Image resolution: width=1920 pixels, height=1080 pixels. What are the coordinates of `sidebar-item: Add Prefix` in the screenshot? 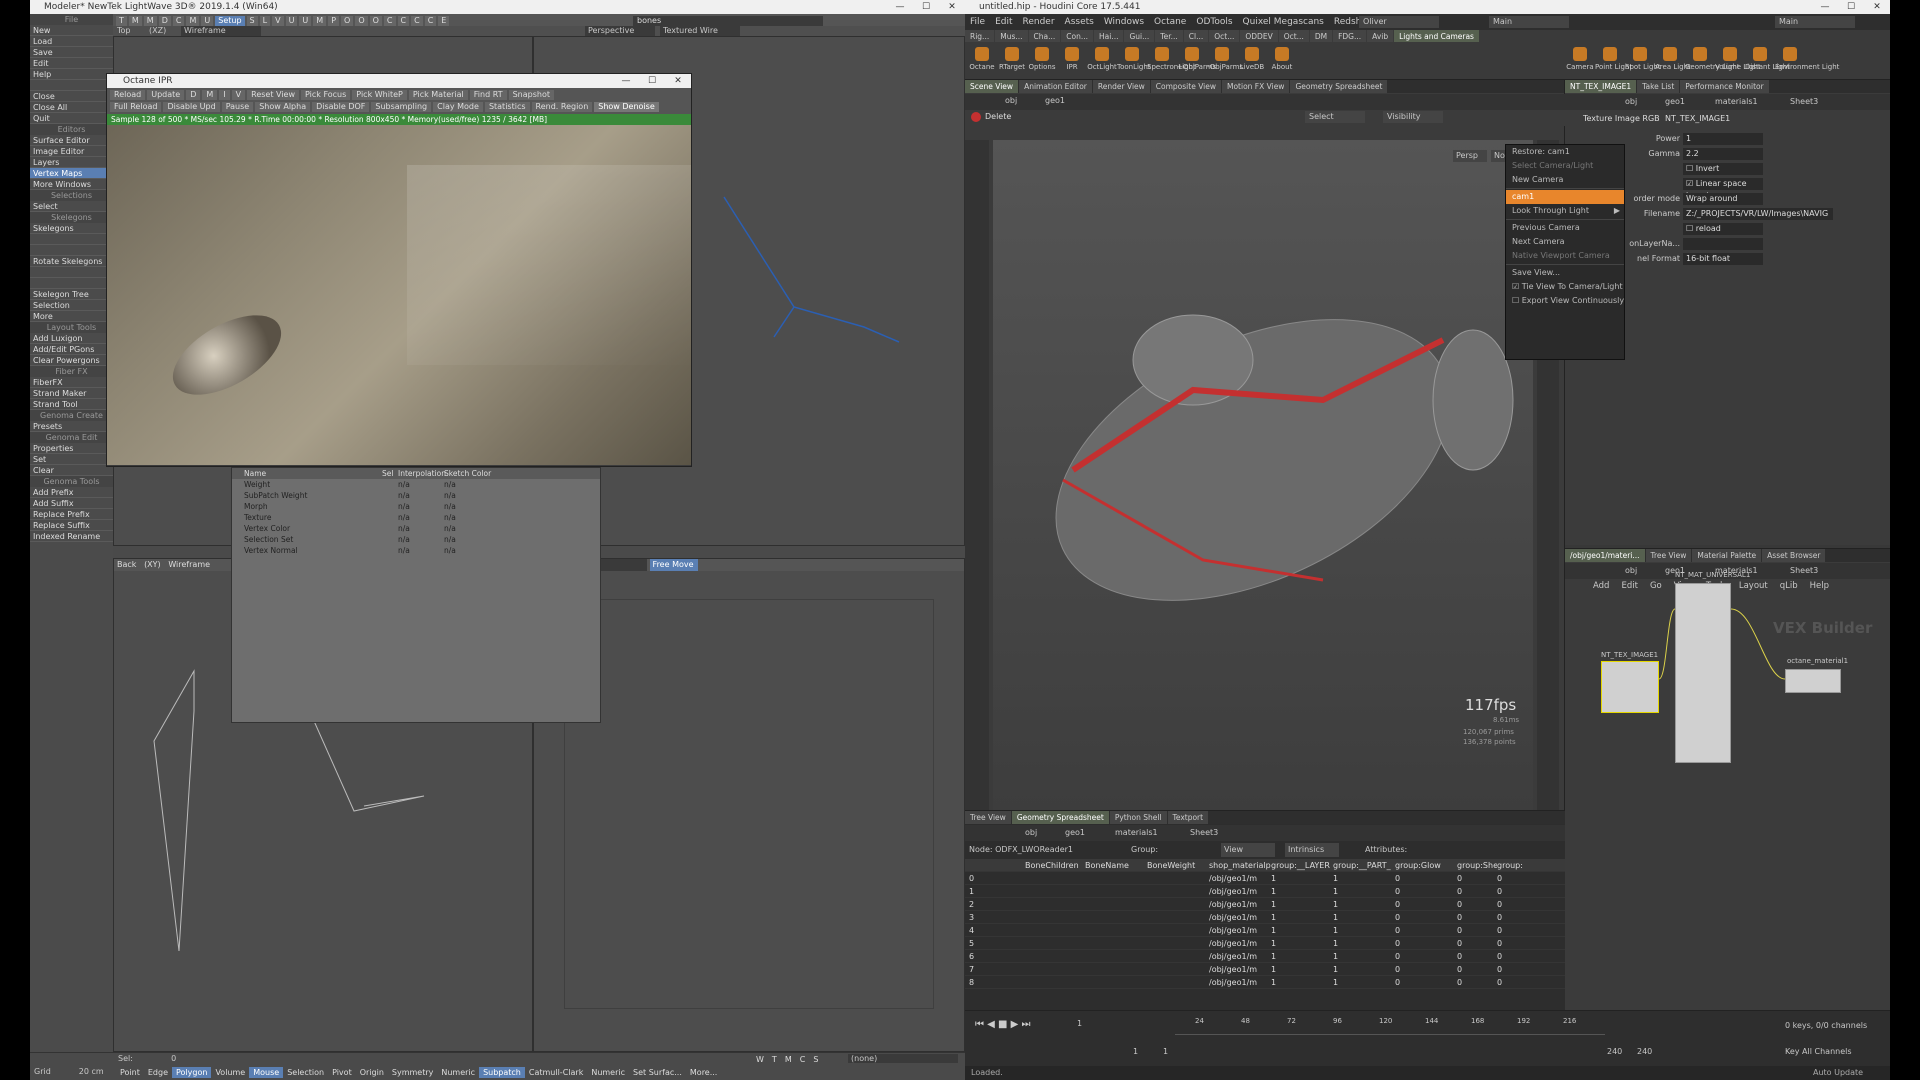 It's located at (71, 492).